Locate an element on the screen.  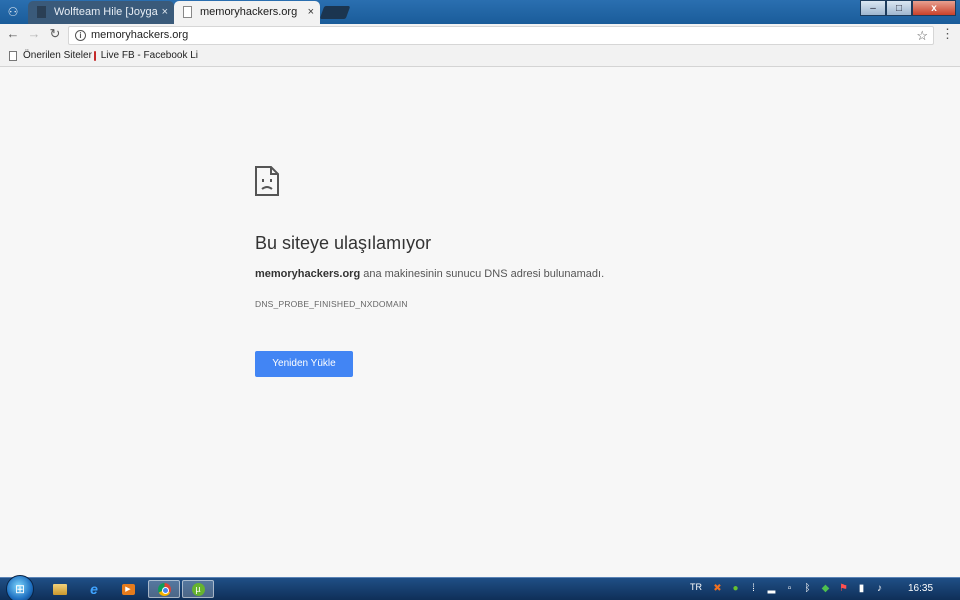
taskbar-utorrent: µ is located at coordinates (198, 589).